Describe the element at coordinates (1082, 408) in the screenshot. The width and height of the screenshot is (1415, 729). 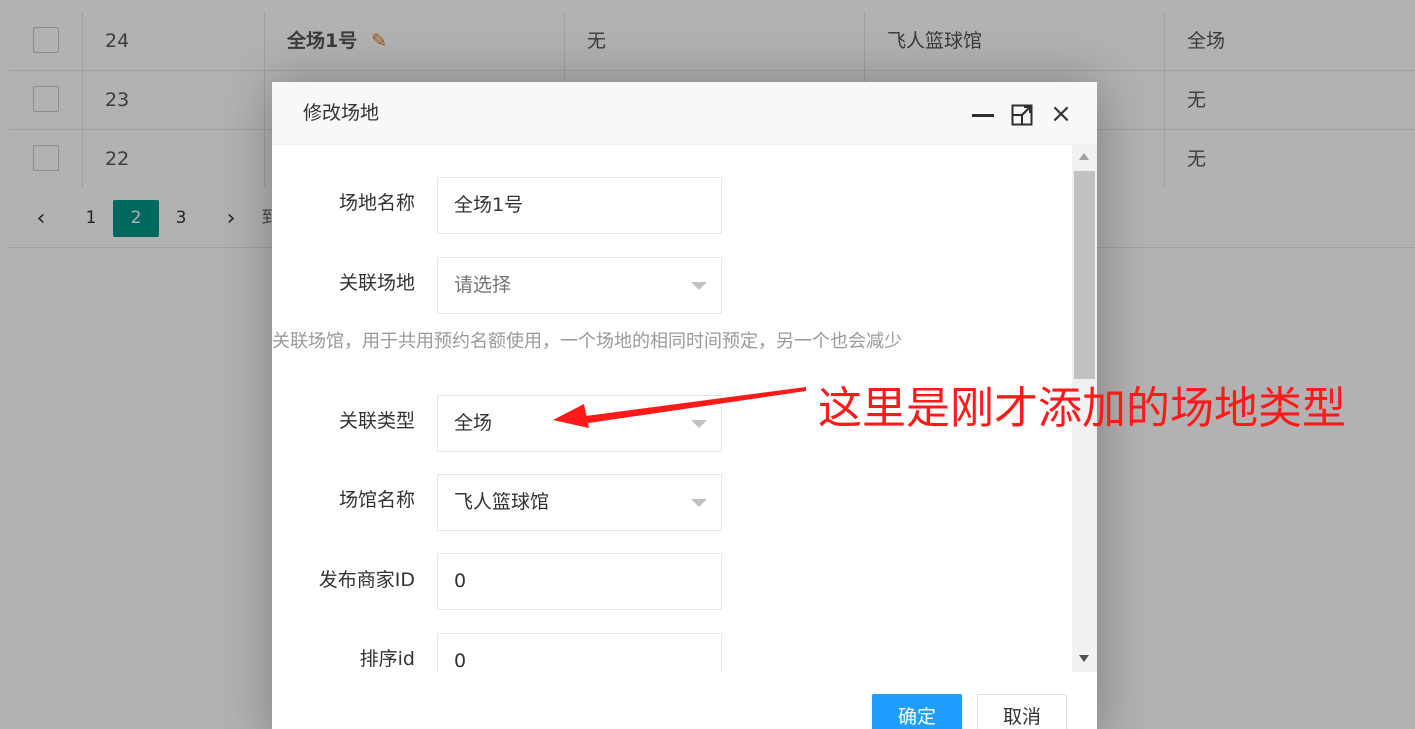
I see `annotation-text: 这里是刚才添加的场地类型` at that location.